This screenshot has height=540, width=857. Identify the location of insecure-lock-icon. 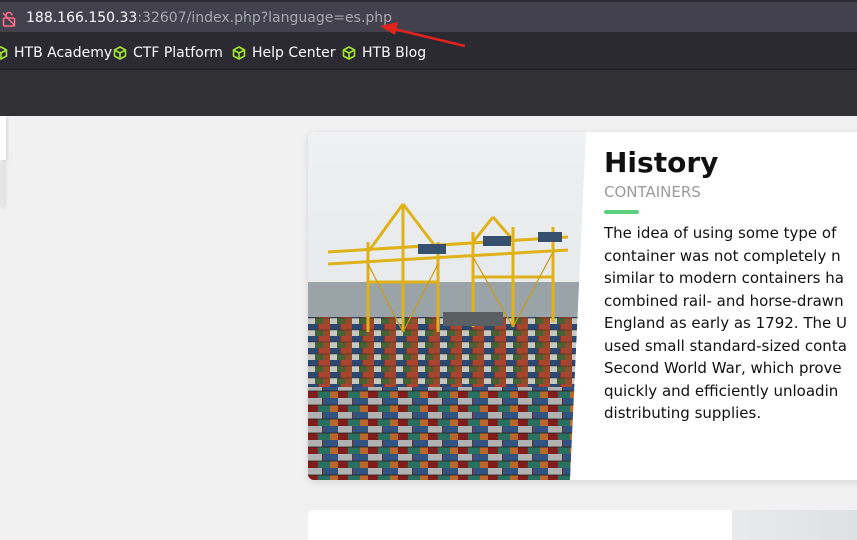
(9, 19).